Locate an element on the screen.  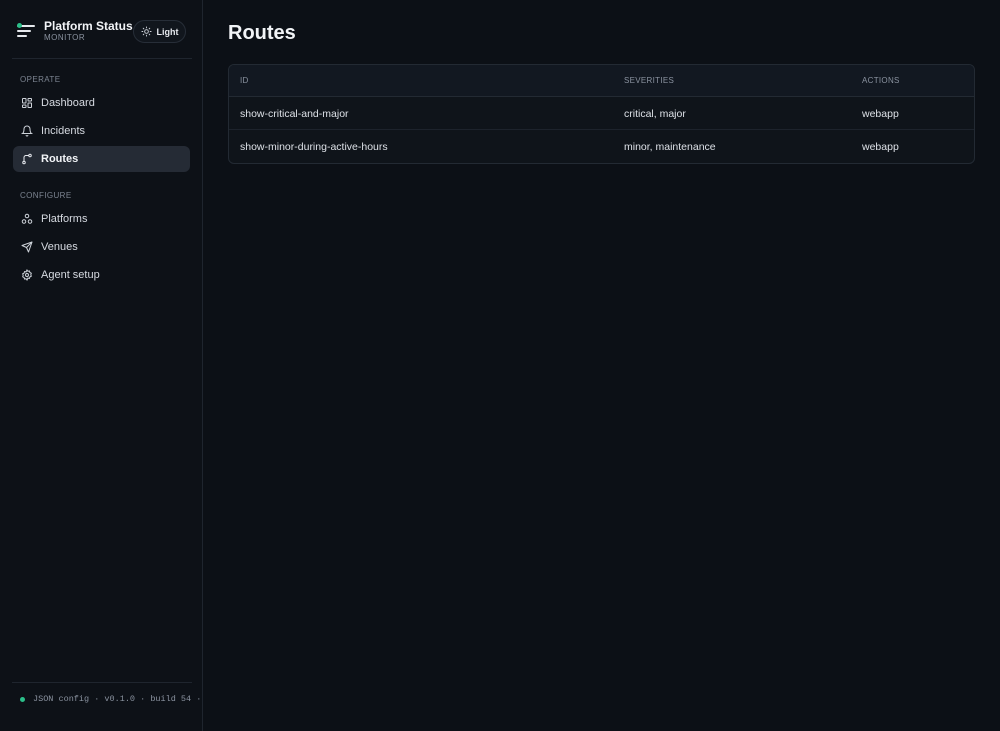
brand-subtitle: MONITOR is located at coordinates (65, 37).